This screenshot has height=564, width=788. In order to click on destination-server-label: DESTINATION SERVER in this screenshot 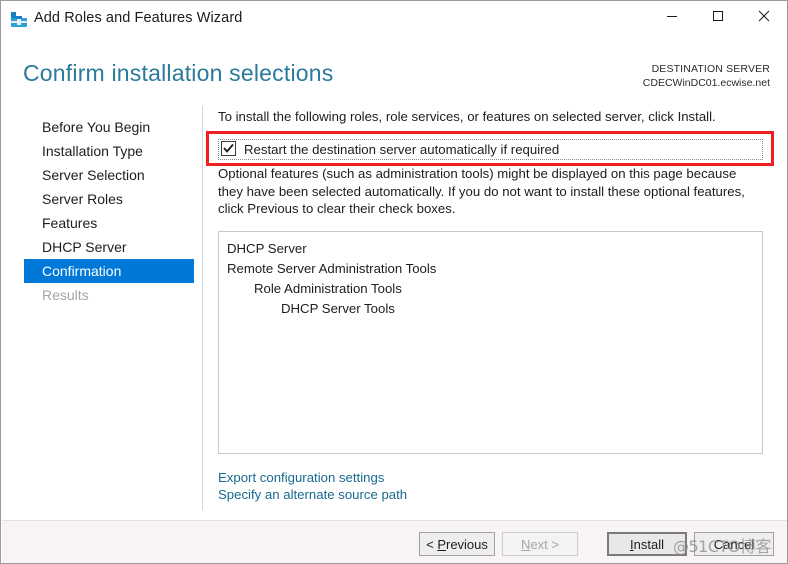, I will do `click(710, 69)`.